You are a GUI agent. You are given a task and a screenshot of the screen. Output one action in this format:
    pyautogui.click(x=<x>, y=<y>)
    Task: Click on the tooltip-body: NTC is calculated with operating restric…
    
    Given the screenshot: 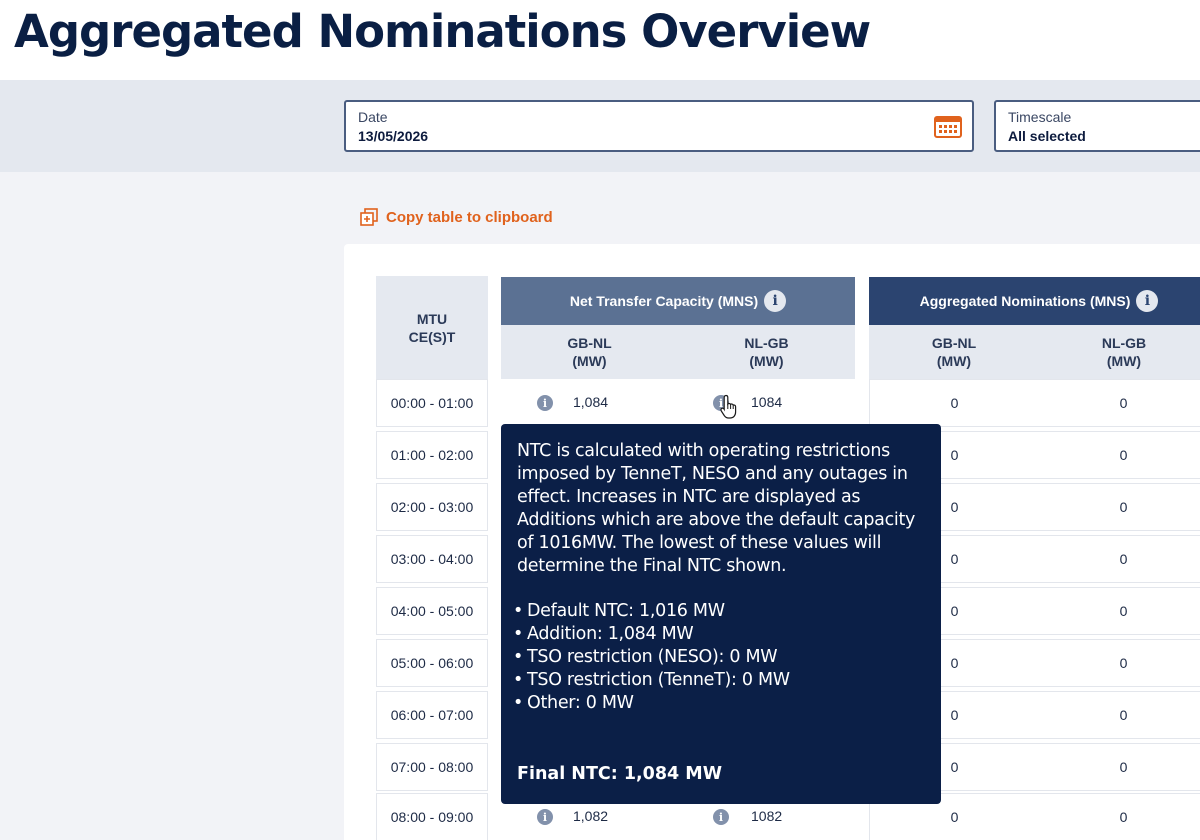 What is the action you would take?
    pyautogui.click(x=716, y=508)
    